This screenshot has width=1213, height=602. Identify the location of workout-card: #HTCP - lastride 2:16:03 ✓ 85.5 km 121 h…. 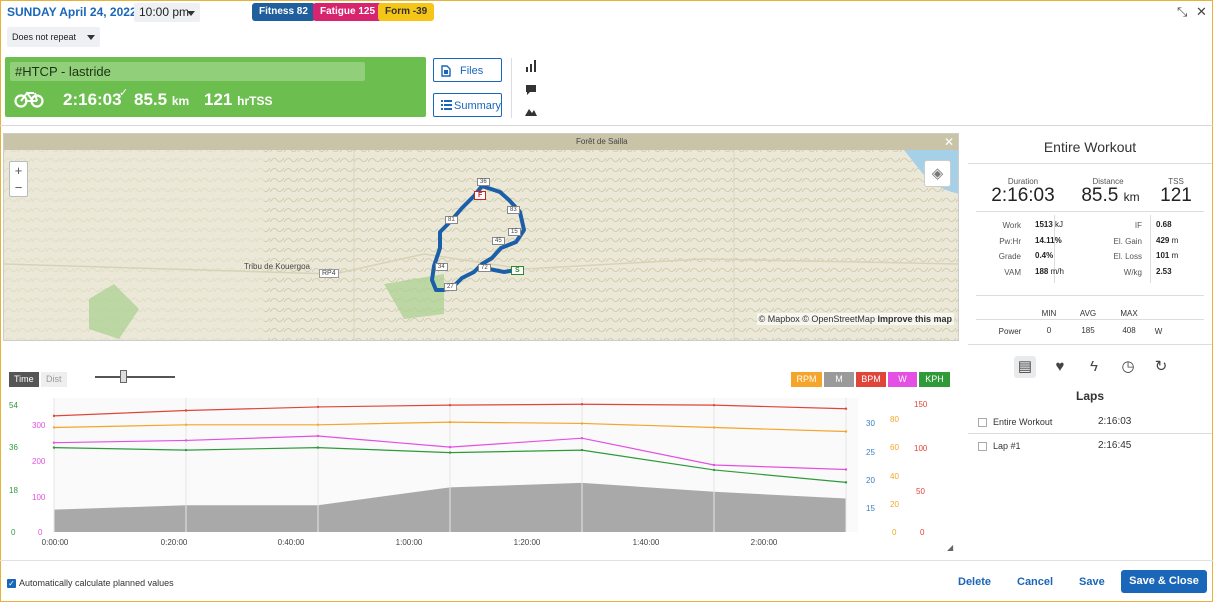
(215, 87).